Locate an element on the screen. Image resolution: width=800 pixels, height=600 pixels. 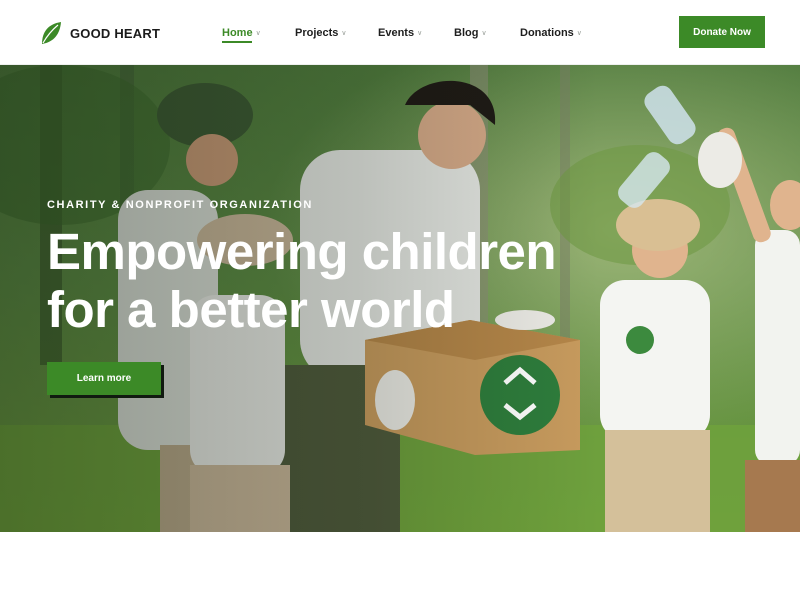
content-section is located at coordinates (400, 566).